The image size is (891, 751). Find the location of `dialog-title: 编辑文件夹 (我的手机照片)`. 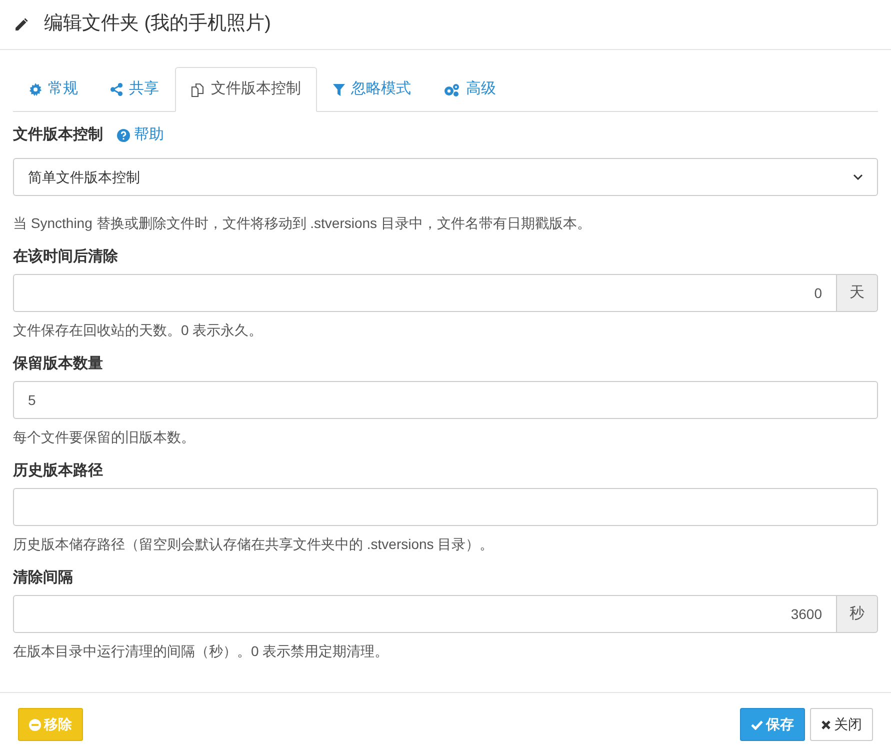

dialog-title: 编辑文件夹 (我的手机照片) is located at coordinates (157, 24).